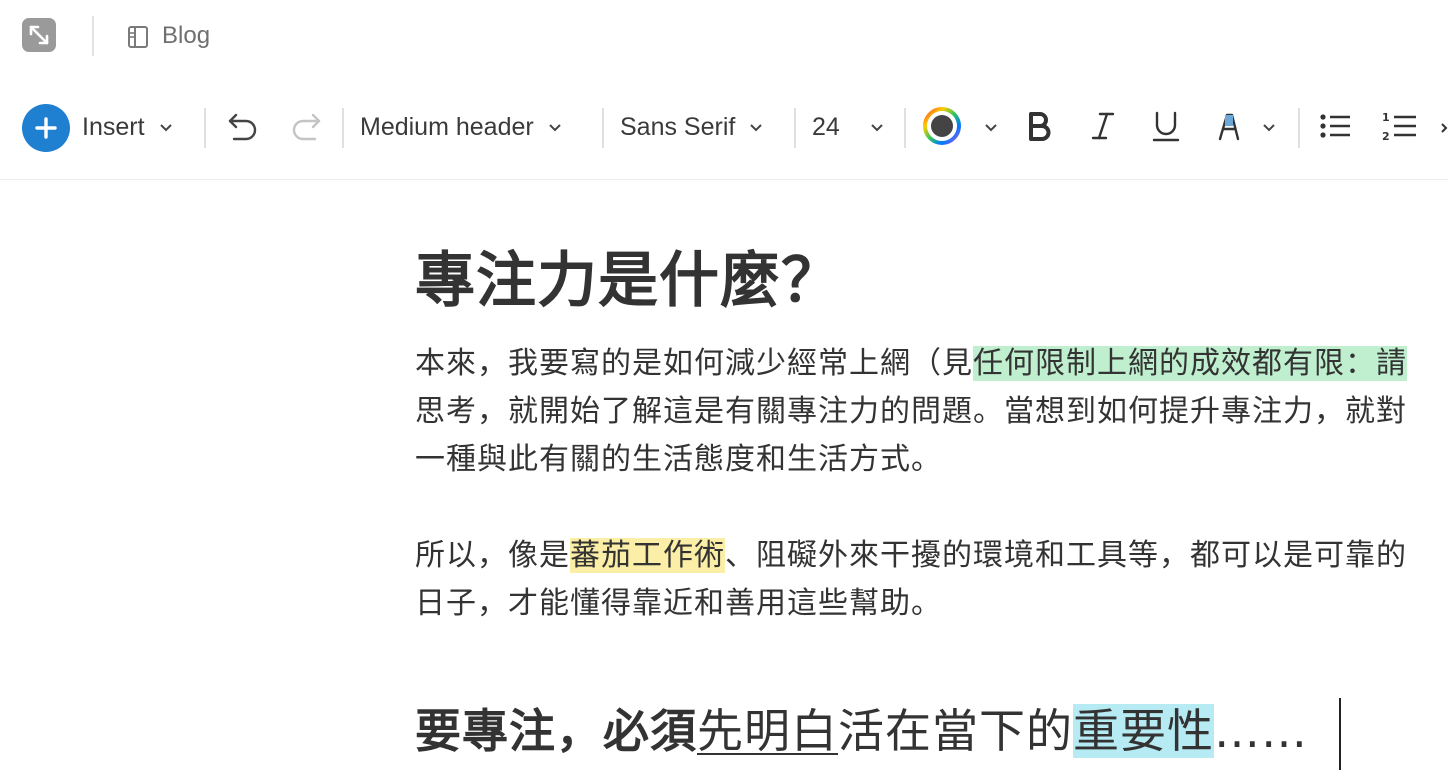  What do you see at coordinates (1386, 117) in the screenshot?
I see `svg-text: 1` at bounding box center [1386, 117].